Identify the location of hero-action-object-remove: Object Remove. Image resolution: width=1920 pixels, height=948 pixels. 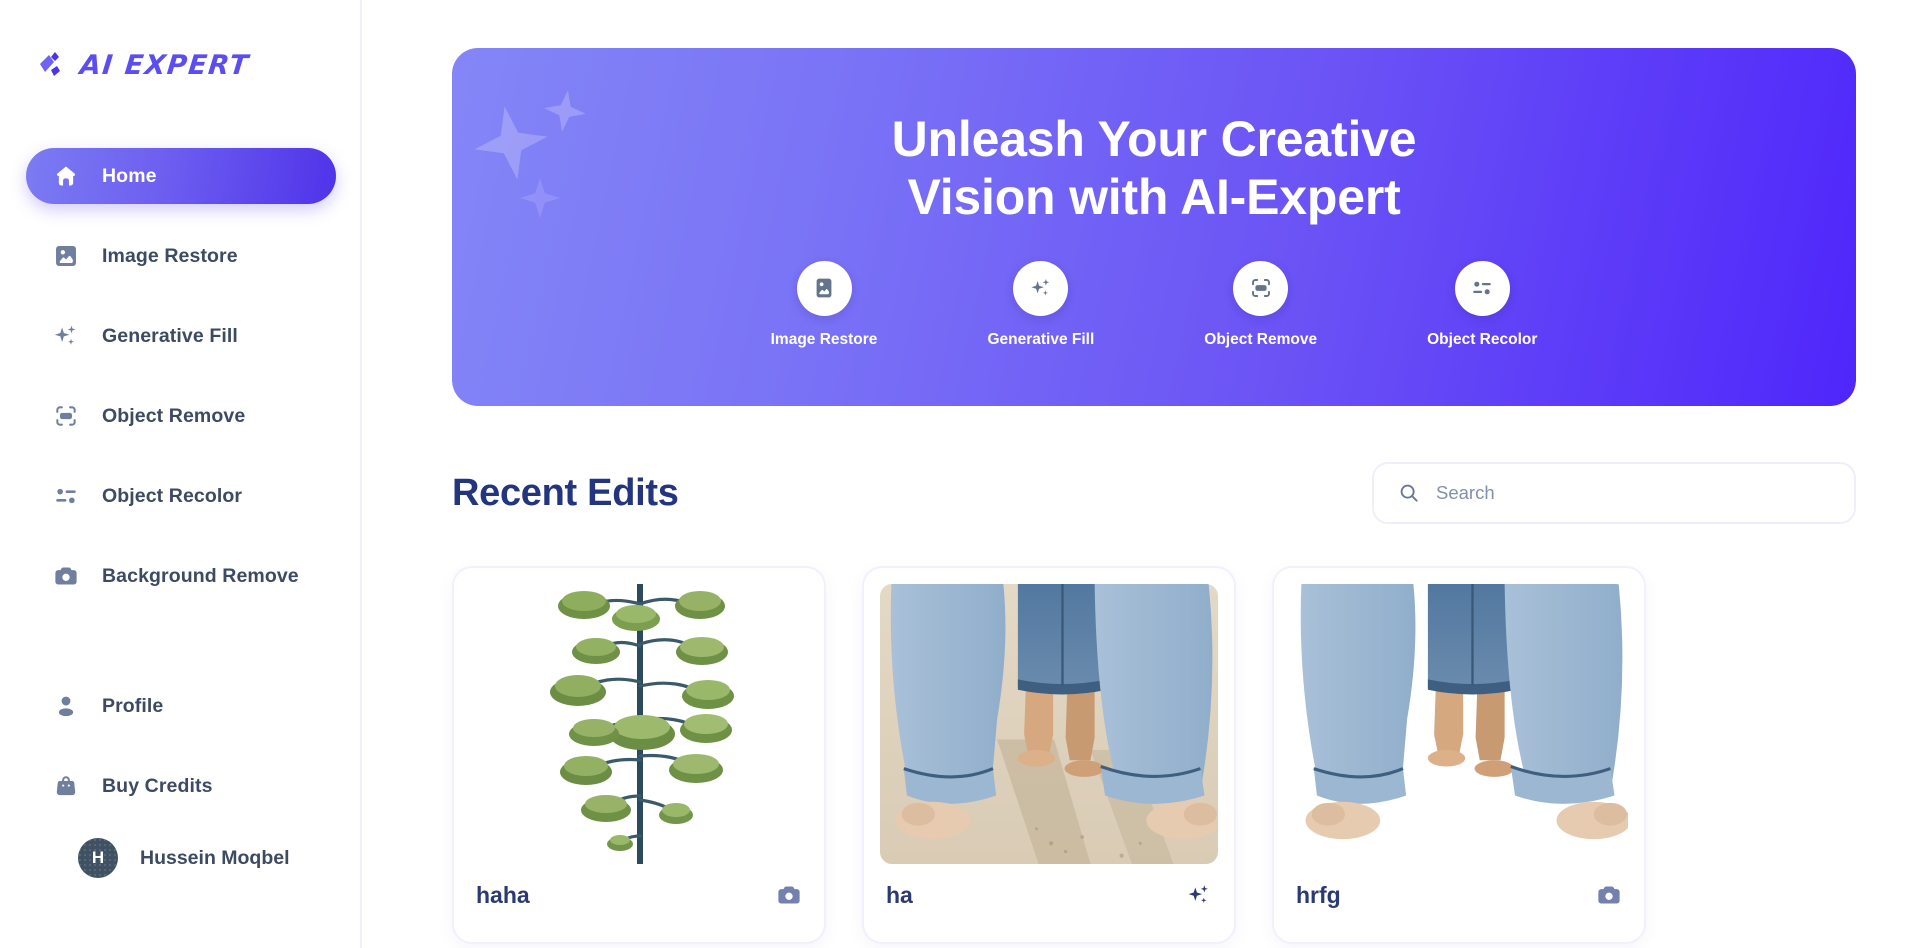
(1261, 304).